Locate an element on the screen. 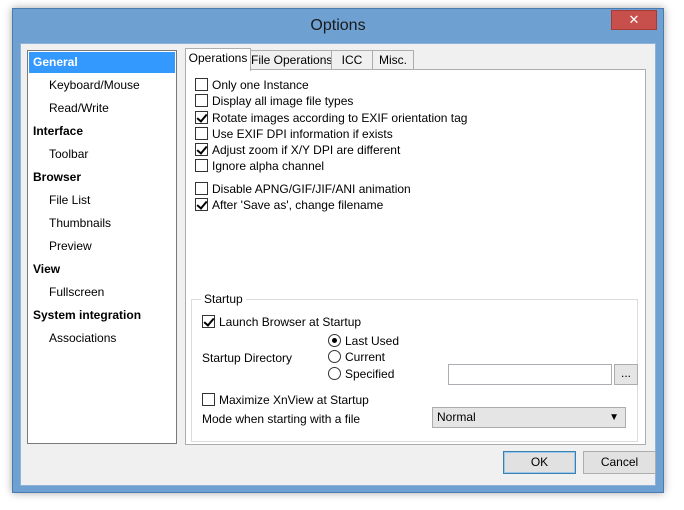 The height and width of the screenshot is (510, 684). option-label: Adjust zoom if X/Y DPI are different is located at coordinates (306, 149).